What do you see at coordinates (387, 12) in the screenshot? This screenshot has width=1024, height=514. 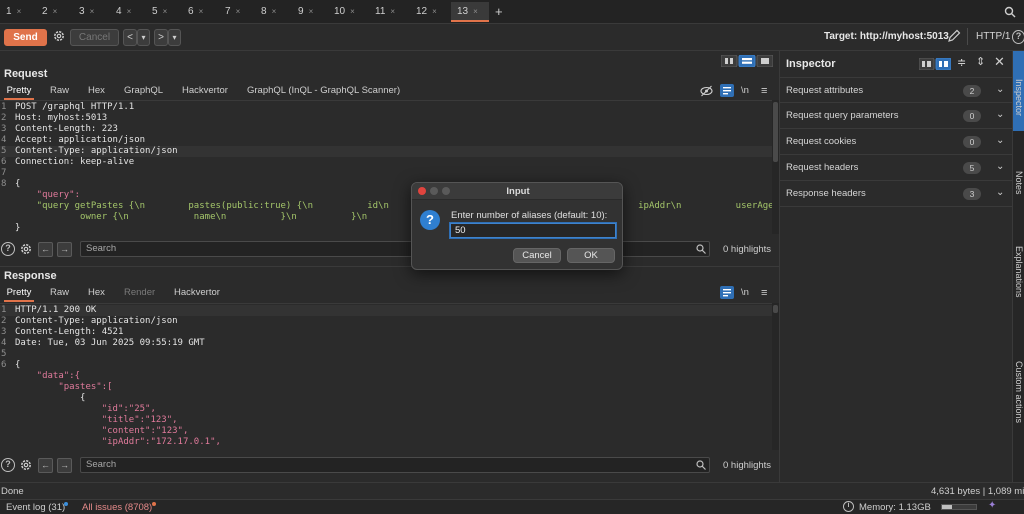 I see `tab-11: 11 ×` at bounding box center [387, 12].